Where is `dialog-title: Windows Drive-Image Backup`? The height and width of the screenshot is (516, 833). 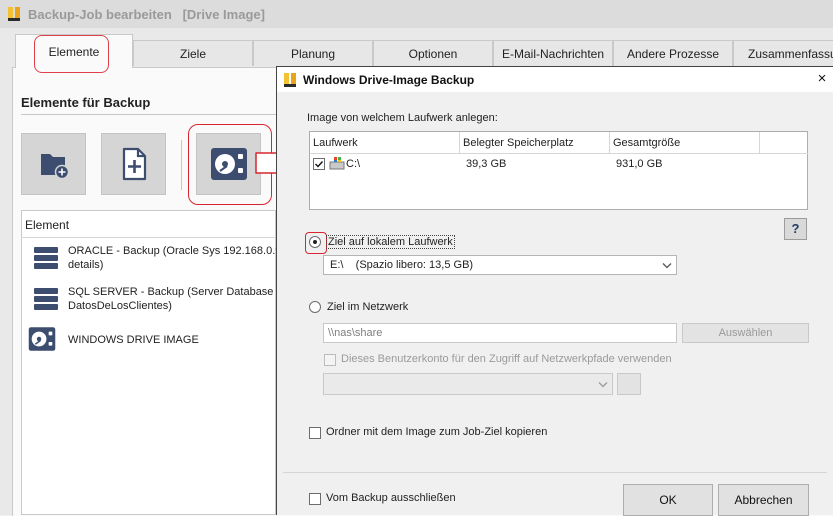 dialog-title: Windows Drive-Image Backup is located at coordinates (389, 80).